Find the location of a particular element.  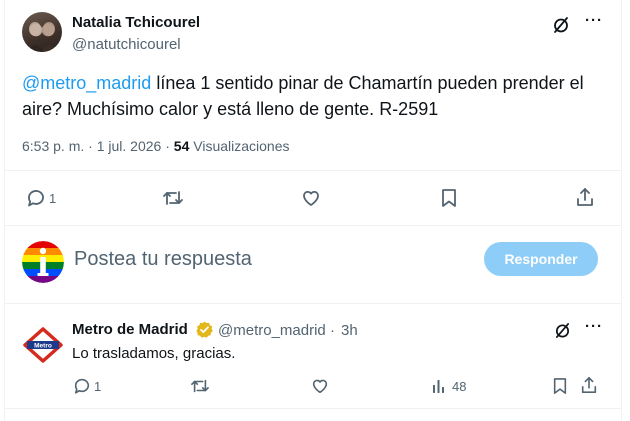

right-border is located at coordinates (621, 210).